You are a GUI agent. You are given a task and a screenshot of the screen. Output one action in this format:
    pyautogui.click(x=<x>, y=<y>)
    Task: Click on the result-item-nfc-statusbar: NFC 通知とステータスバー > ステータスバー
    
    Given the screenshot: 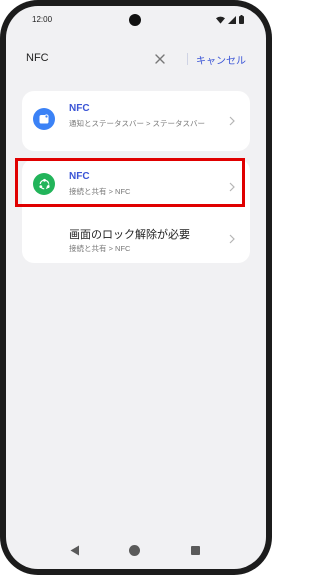 What is the action you would take?
    pyautogui.click(x=136, y=121)
    